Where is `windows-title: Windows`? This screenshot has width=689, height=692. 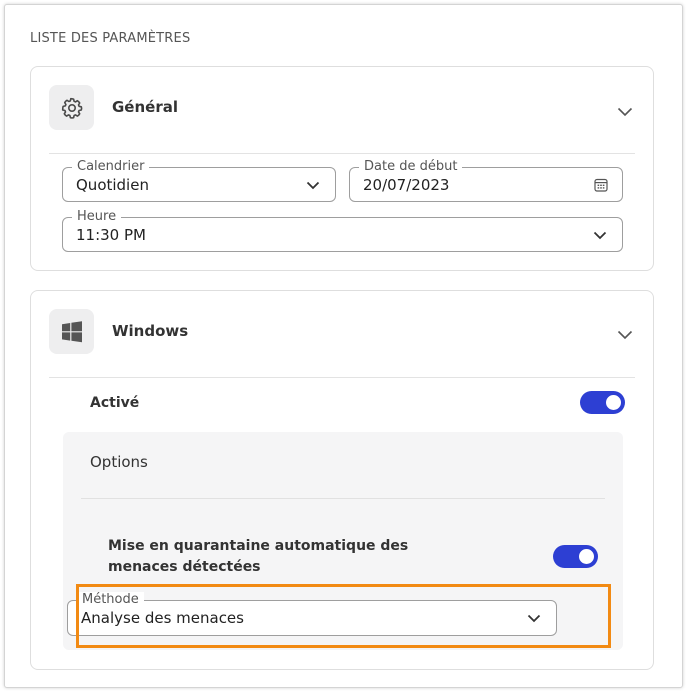 windows-title: Windows is located at coordinates (150, 331).